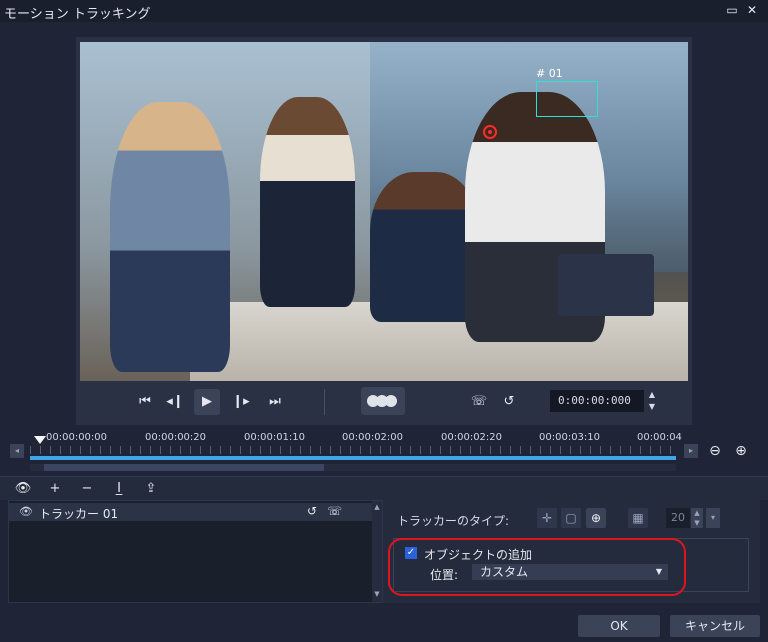  What do you see at coordinates (184, 467) in the screenshot?
I see `timeline-scroll-thumb` at bounding box center [184, 467].